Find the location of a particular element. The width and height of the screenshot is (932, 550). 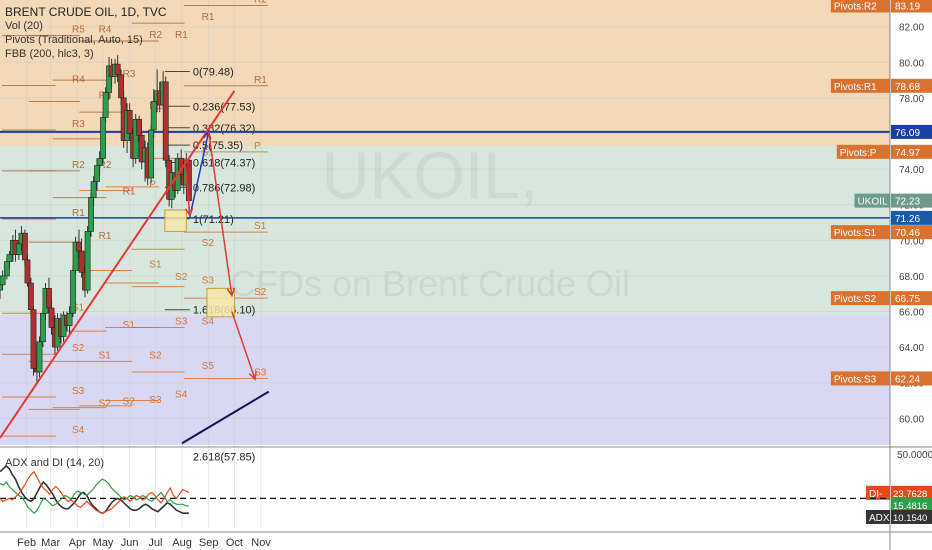

price-tick-label: 60.00 is located at coordinates (911, 419).